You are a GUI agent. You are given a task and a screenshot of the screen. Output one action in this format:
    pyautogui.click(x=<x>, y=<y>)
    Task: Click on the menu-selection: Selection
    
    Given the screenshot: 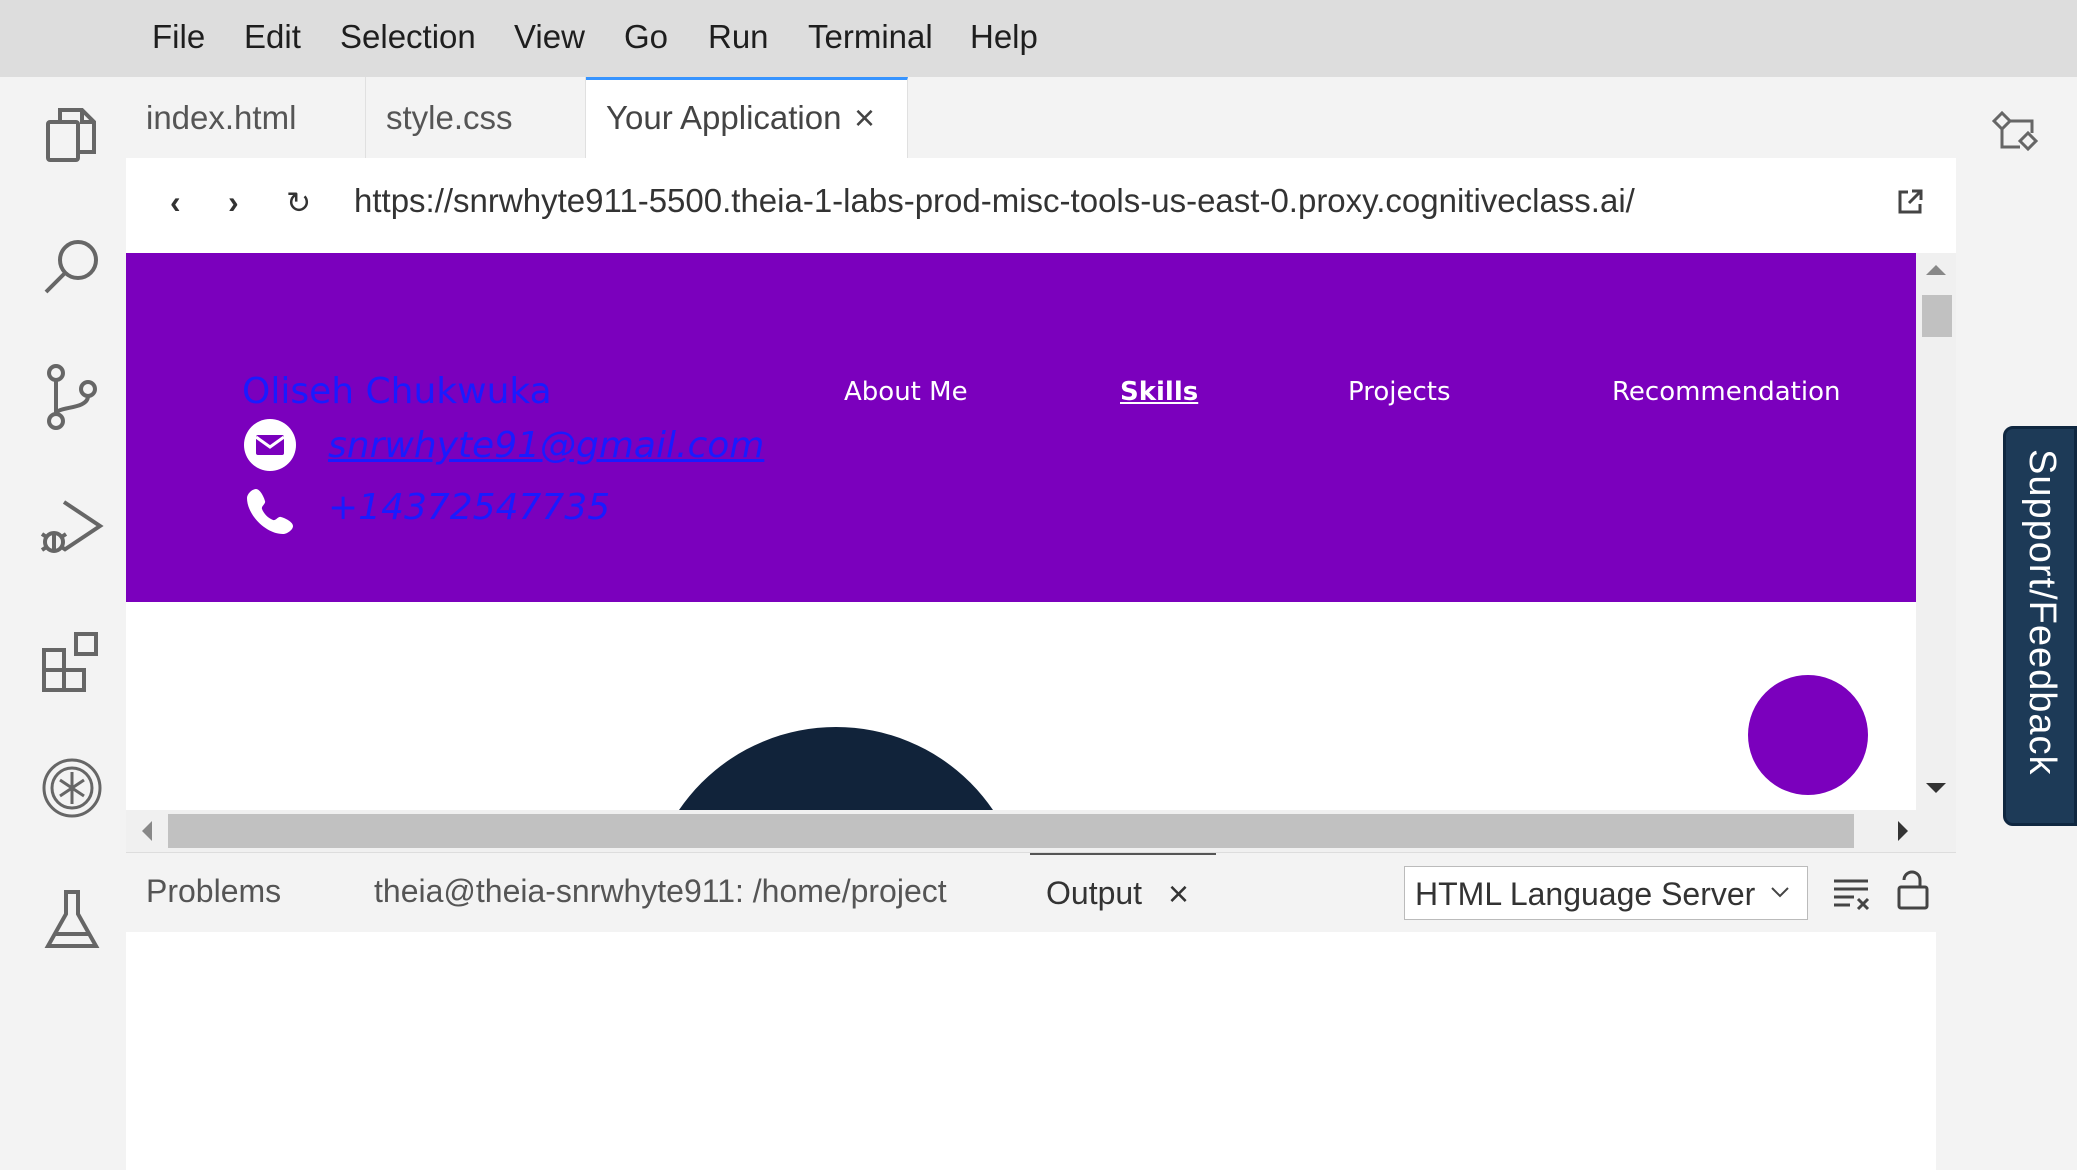 What is the action you would take?
    pyautogui.click(x=408, y=37)
    